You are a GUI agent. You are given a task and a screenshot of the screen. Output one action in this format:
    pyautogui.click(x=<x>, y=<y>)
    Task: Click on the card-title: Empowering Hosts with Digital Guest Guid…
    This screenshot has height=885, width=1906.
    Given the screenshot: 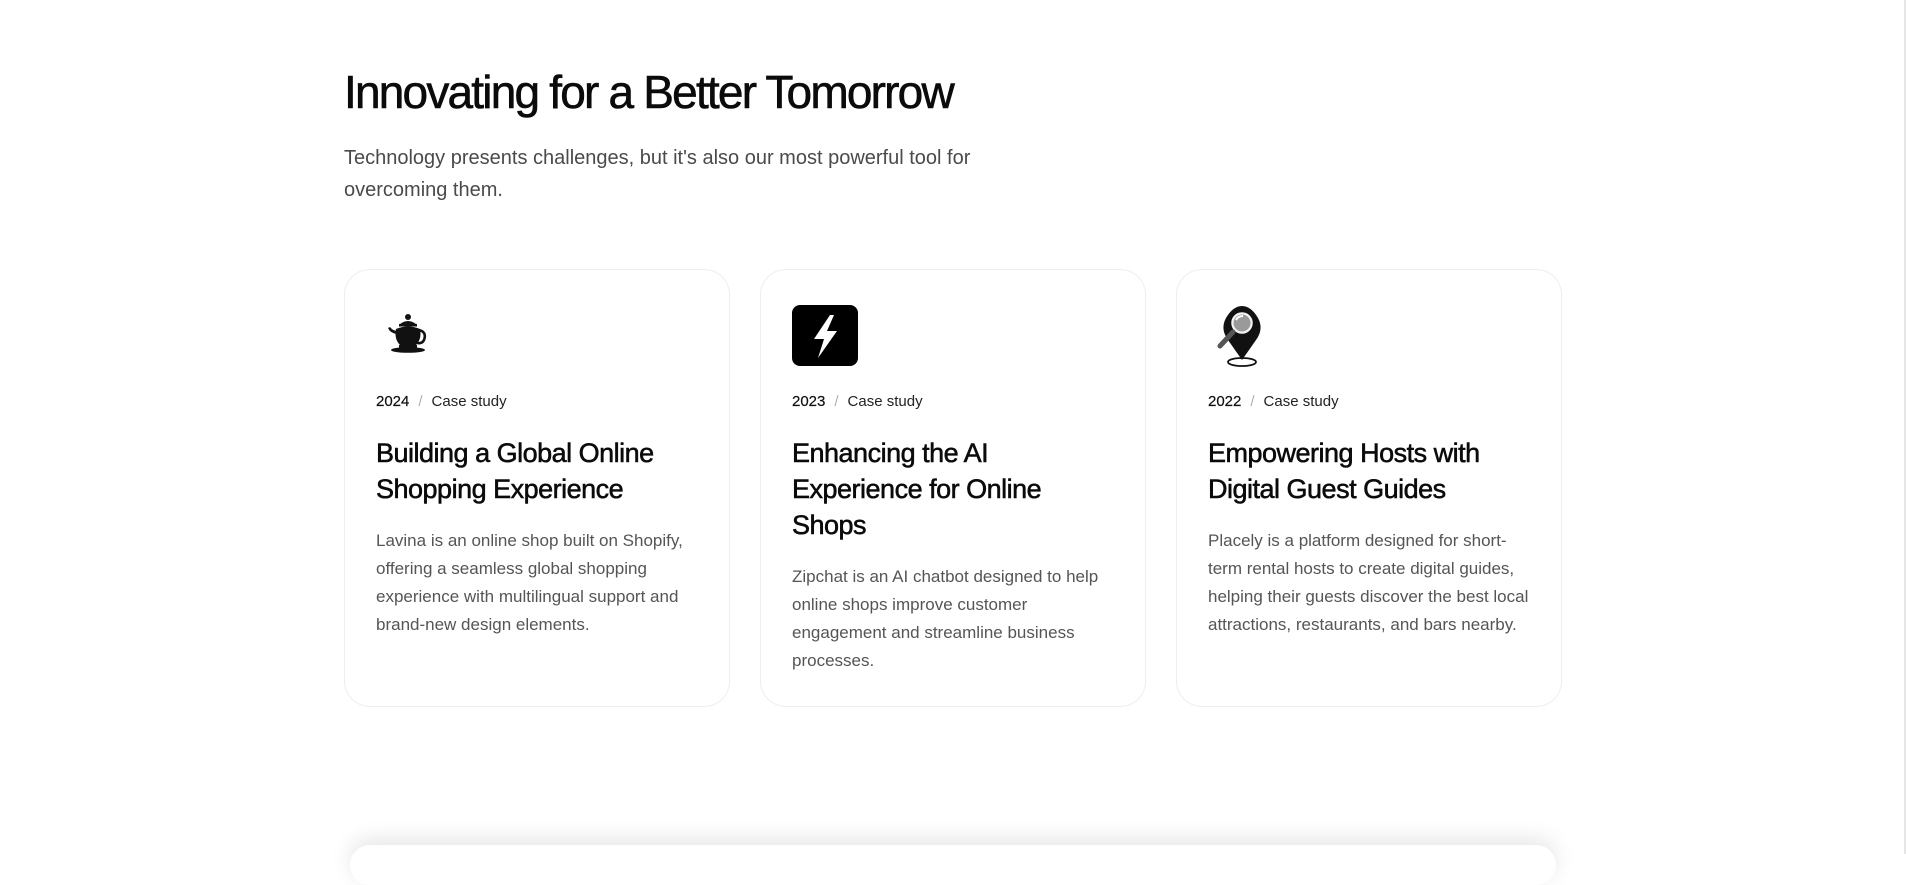 What is the action you would take?
    pyautogui.click(x=1344, y=471)
    